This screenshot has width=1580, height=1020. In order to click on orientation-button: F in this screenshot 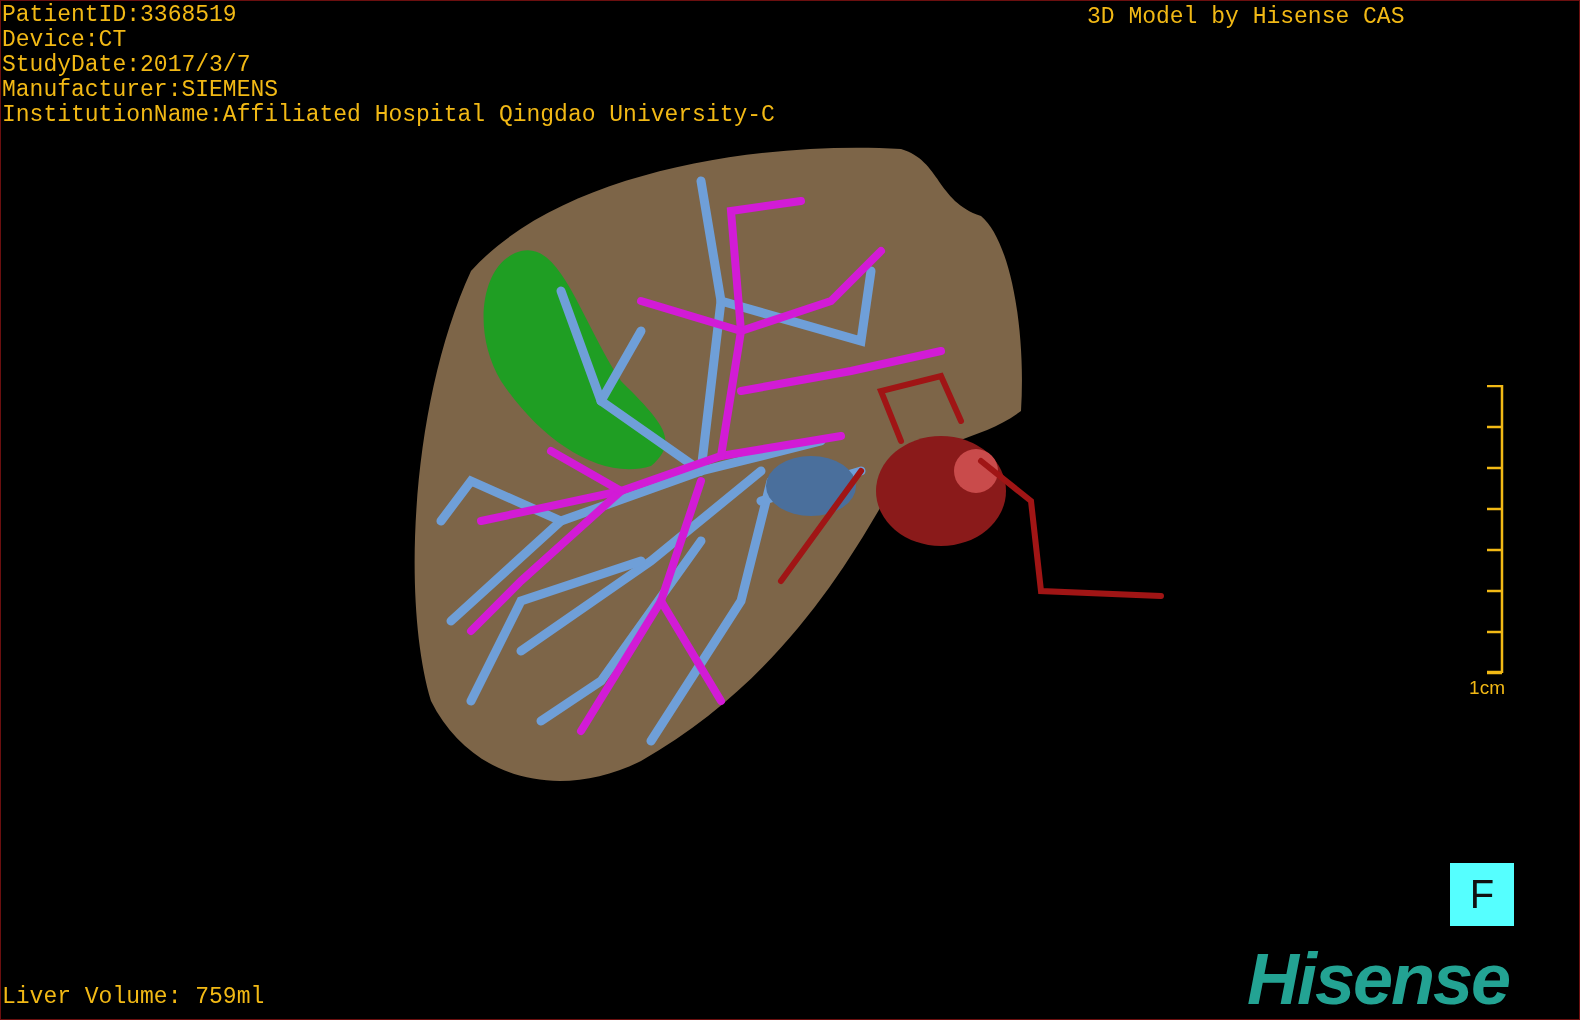, I will do `click(1482, 894)`.